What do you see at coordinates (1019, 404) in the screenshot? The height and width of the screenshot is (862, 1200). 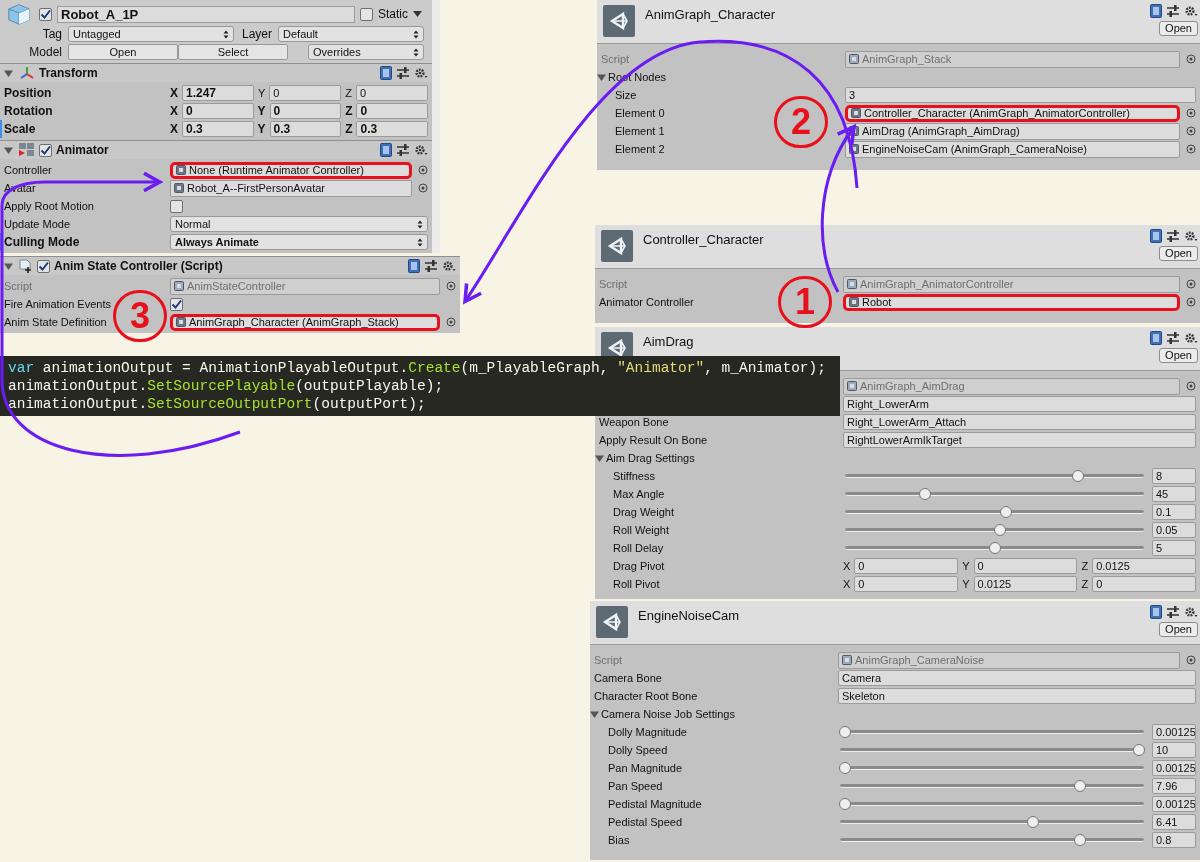 I see `text-field: Right_LowerArm` at bounding box center [1019, 404].